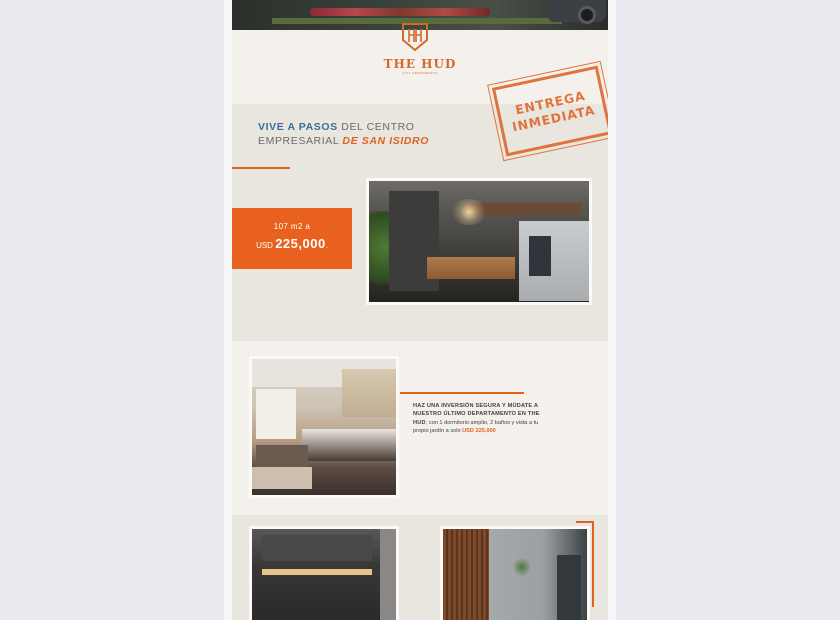  I want to click on bedroom-bed, so click(349, 445).